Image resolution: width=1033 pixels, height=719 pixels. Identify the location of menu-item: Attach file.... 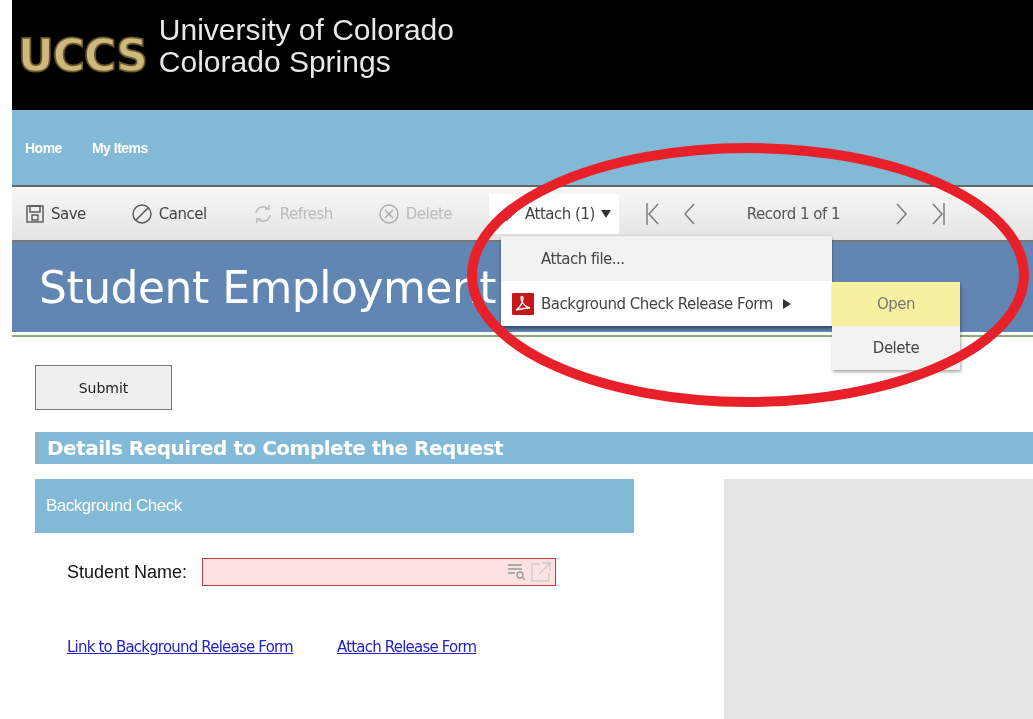
(666, 258).